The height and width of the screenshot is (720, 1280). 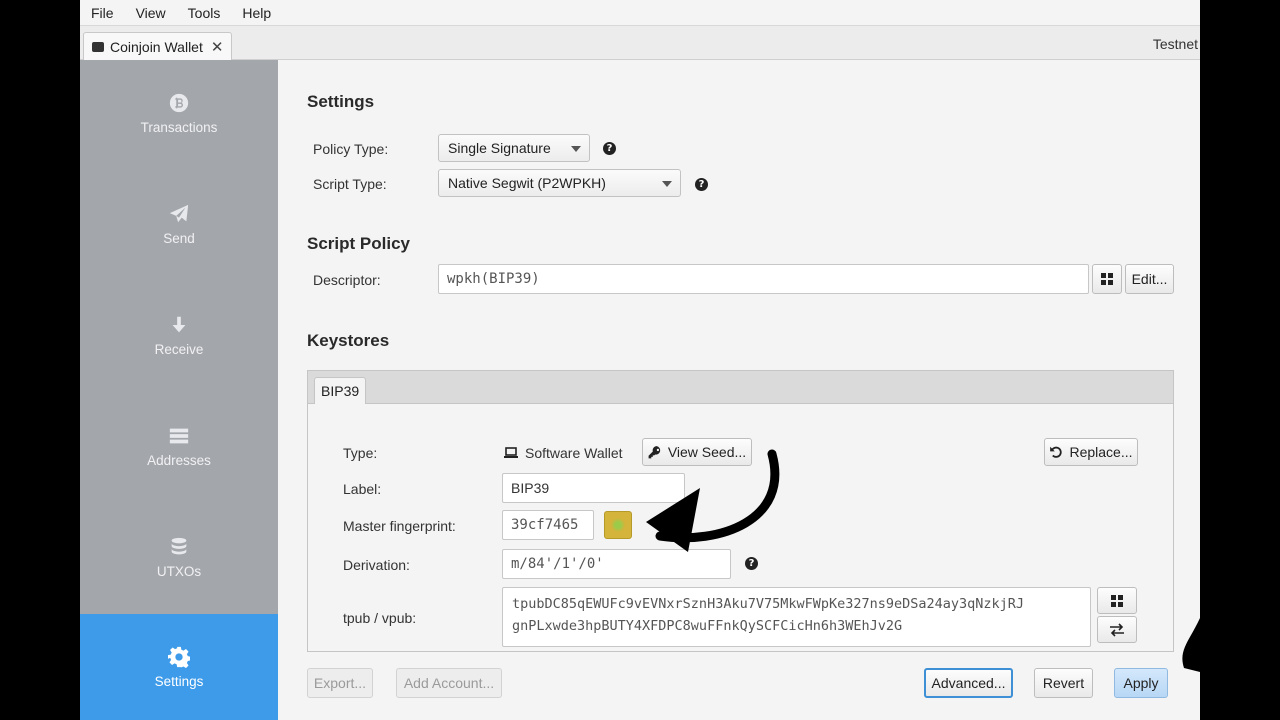 I want to click on arrow-down-icon, so click(x=179, y=324).